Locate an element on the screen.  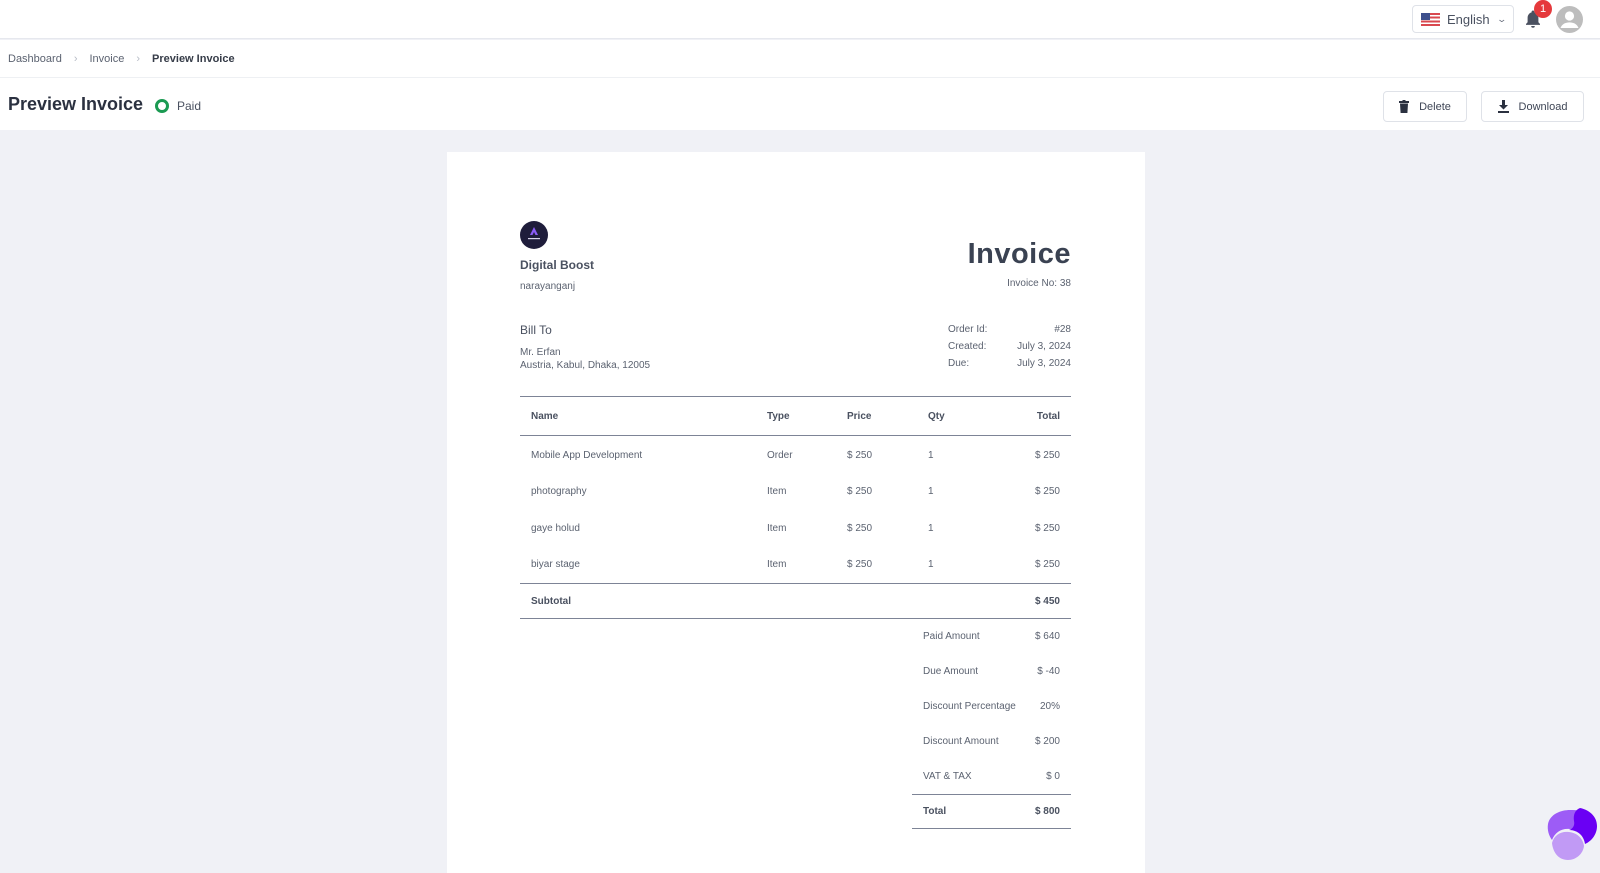
table-header-row: Name Type Price Qty Total is located at coordinates (795, 416).